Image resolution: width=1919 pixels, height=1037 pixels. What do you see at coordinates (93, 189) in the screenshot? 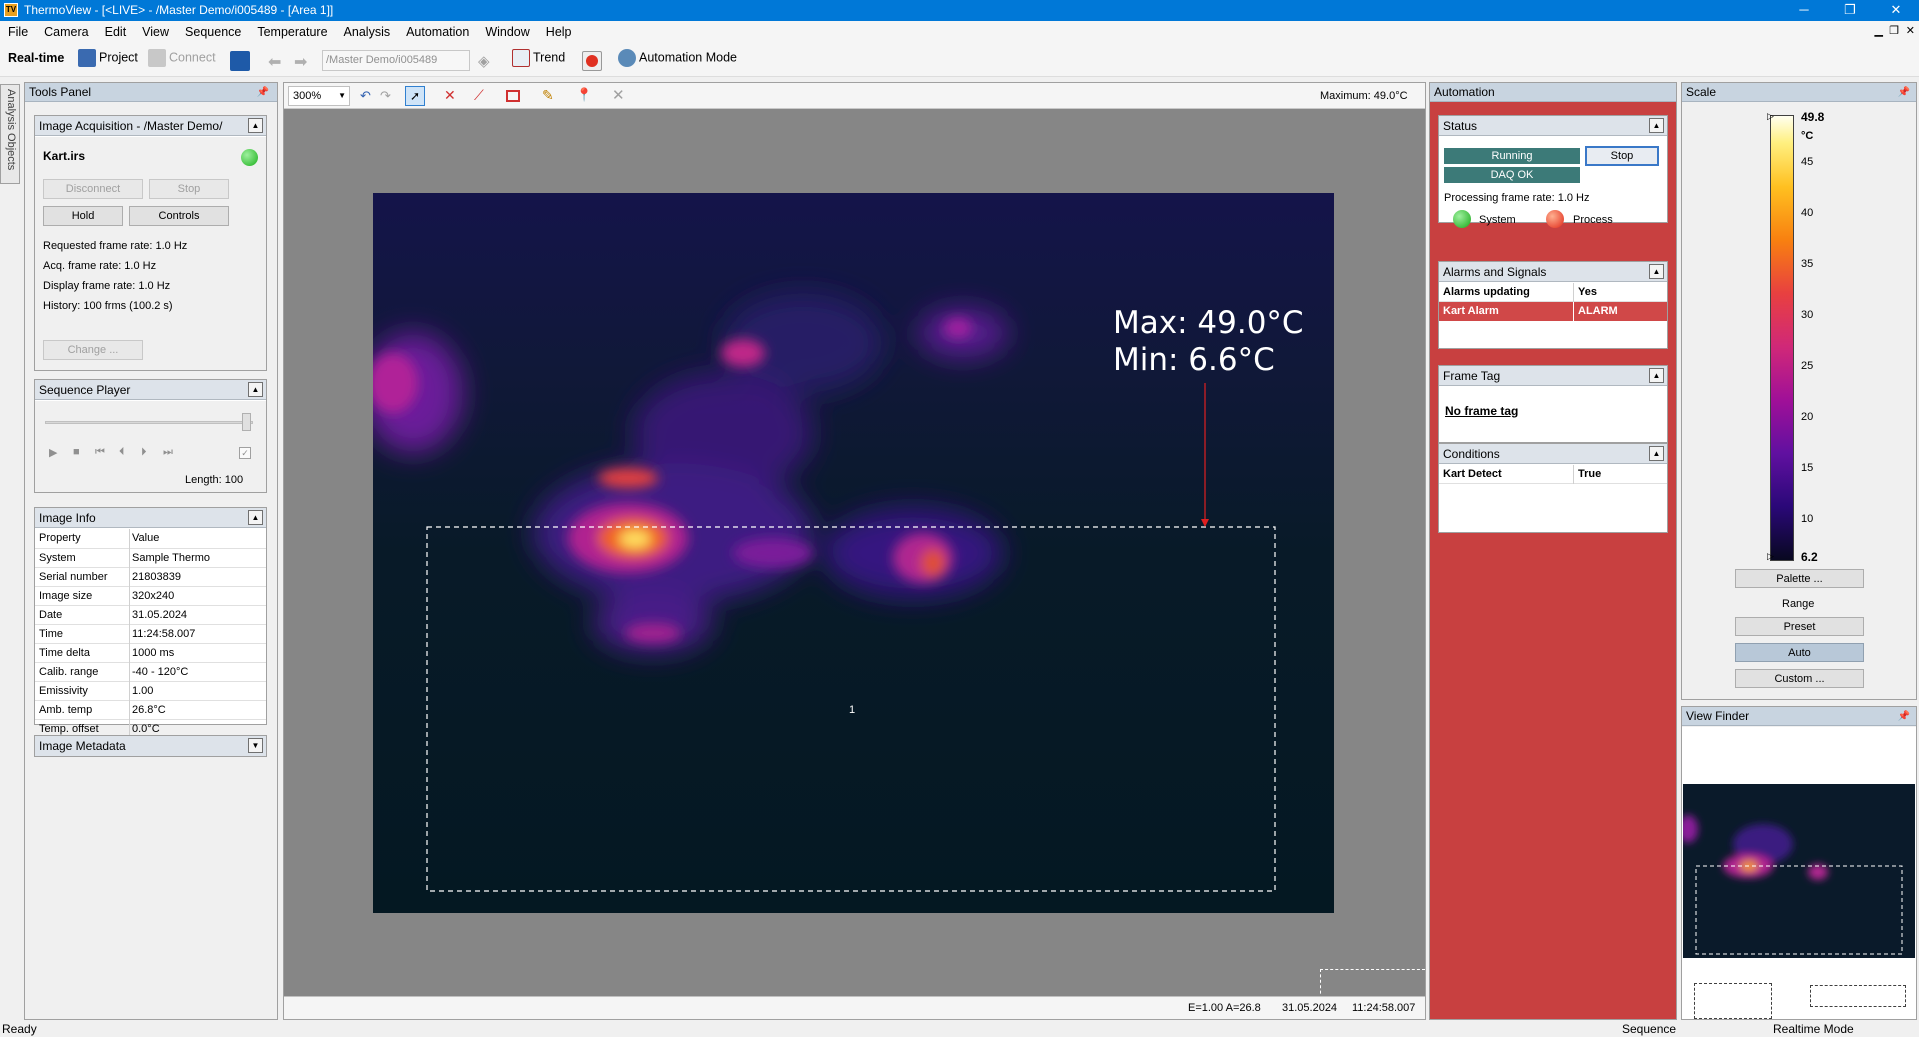
I see `disconnect-button: Disconnect` at bounding box center [93, 189].